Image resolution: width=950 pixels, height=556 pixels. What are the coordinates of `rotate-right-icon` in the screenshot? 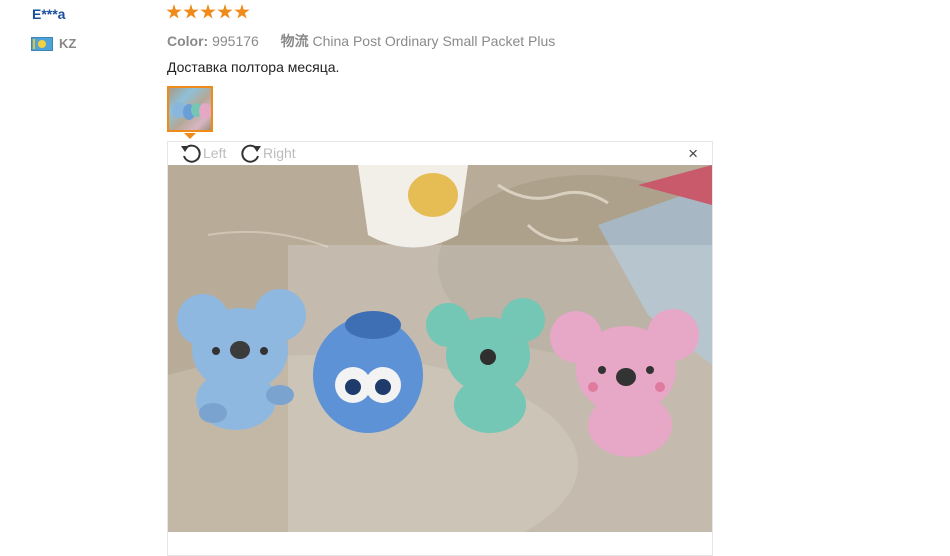 It's located at (251, 153).